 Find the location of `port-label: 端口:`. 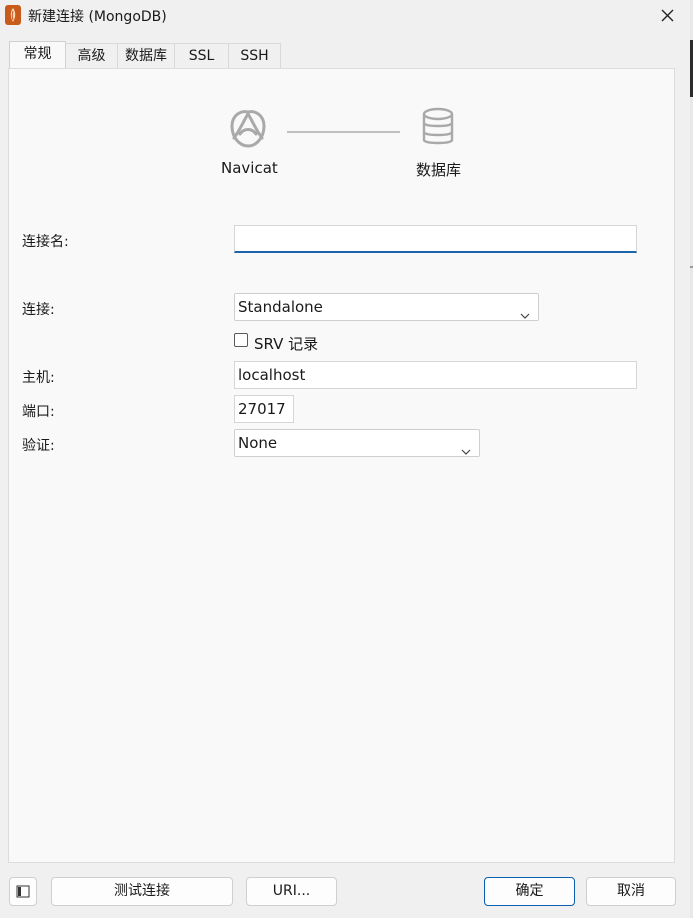

port-label: 端口: is located at coordinates (38, 412).